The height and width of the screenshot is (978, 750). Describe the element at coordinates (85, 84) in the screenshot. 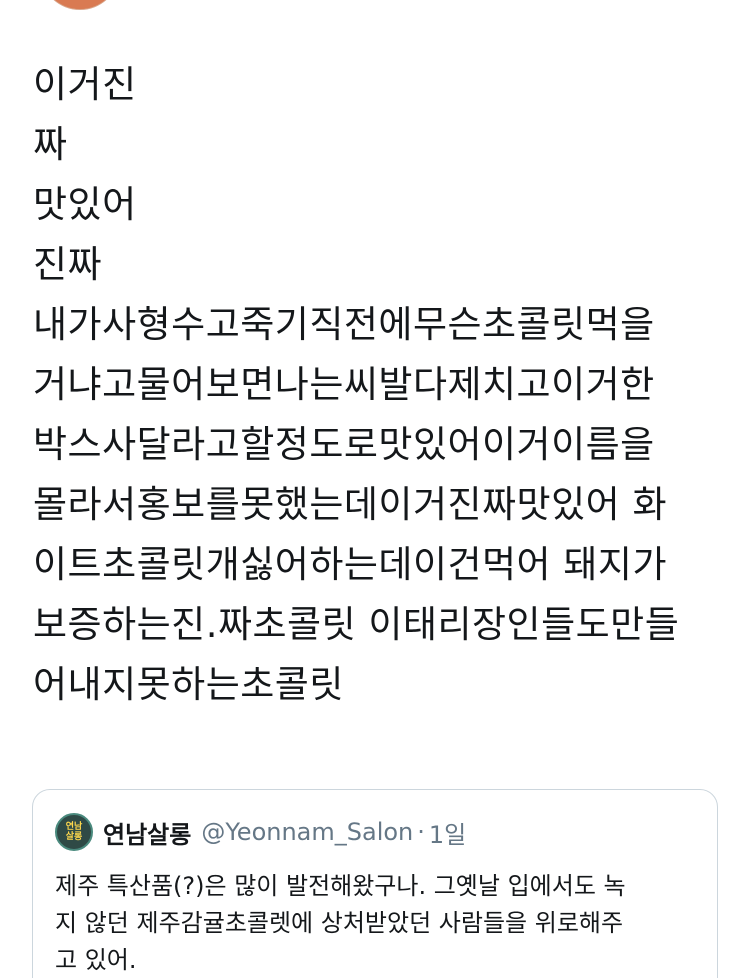

I see `tweet-line: 이거진` at that location.